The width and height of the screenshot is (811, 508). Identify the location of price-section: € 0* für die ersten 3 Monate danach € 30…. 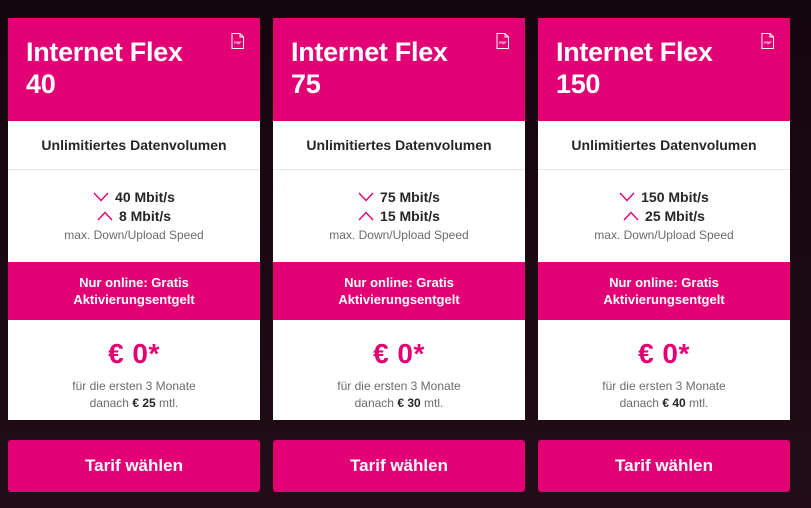
(399, 370).